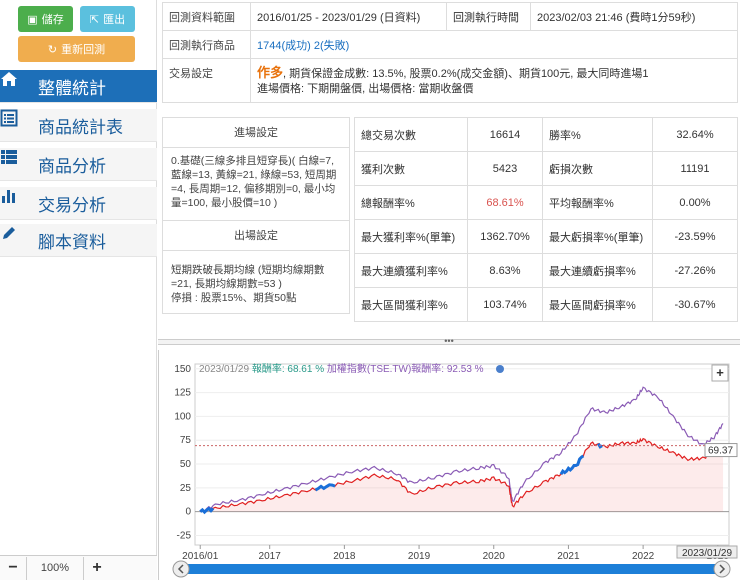 The image size is (740, 580). I want to click on scroll-right-button, so click(722, 569).